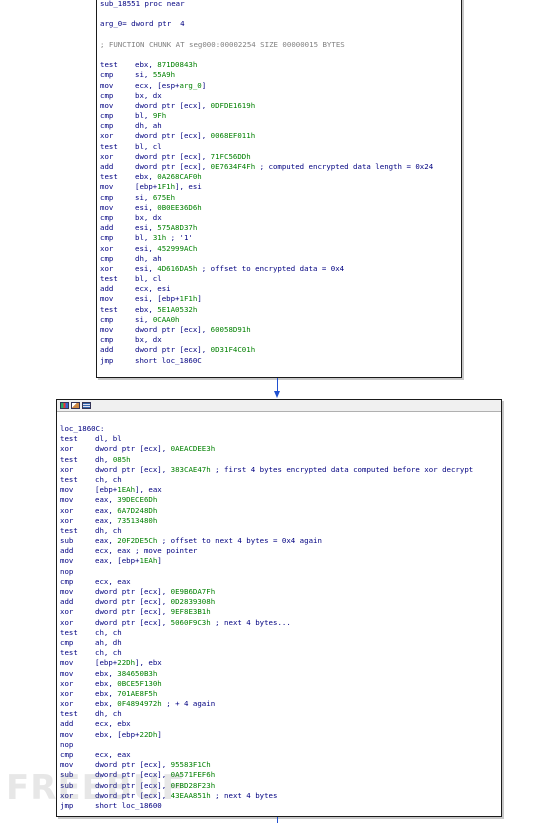 Image resolution: width=553 pixels, height=823 pixels. I want to click on image-edit-icon, so click(75, 405).